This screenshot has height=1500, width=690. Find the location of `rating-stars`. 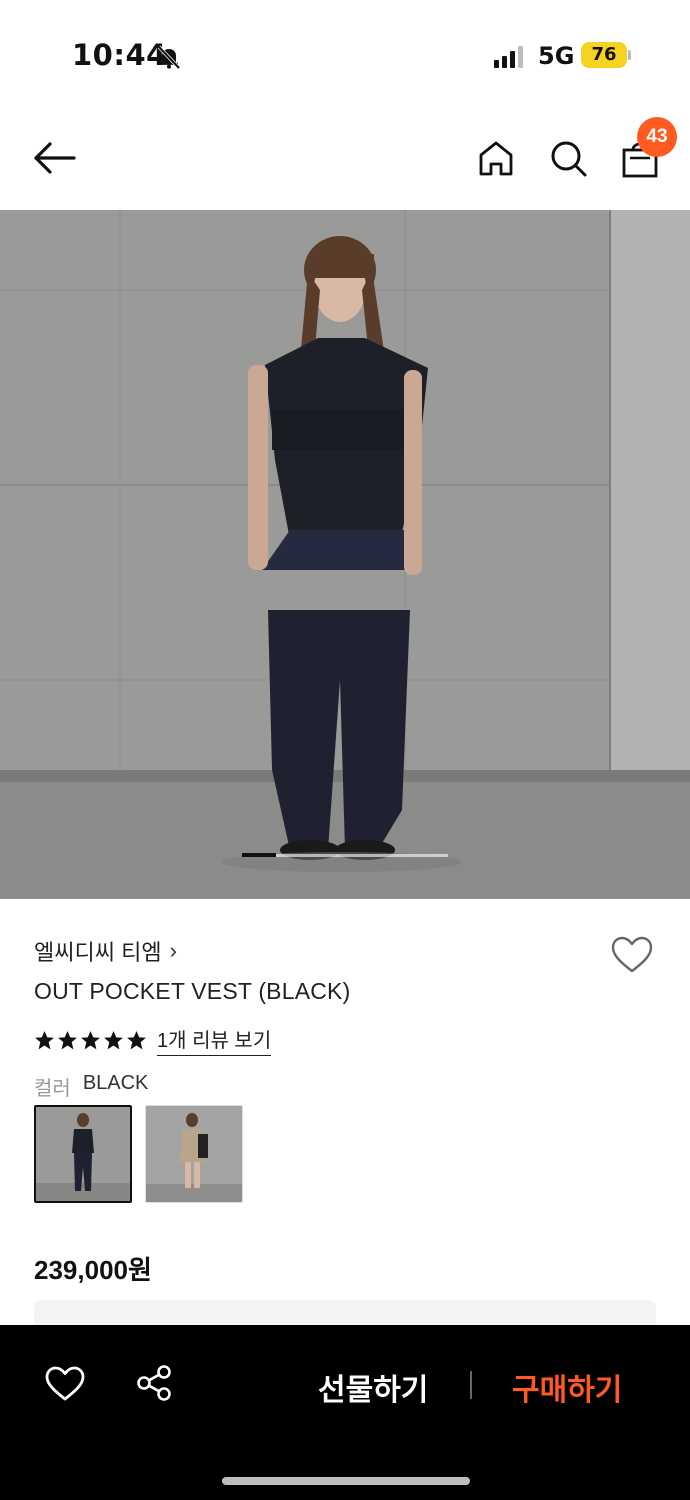

rating-stars is located at coordinates (90, 1040).